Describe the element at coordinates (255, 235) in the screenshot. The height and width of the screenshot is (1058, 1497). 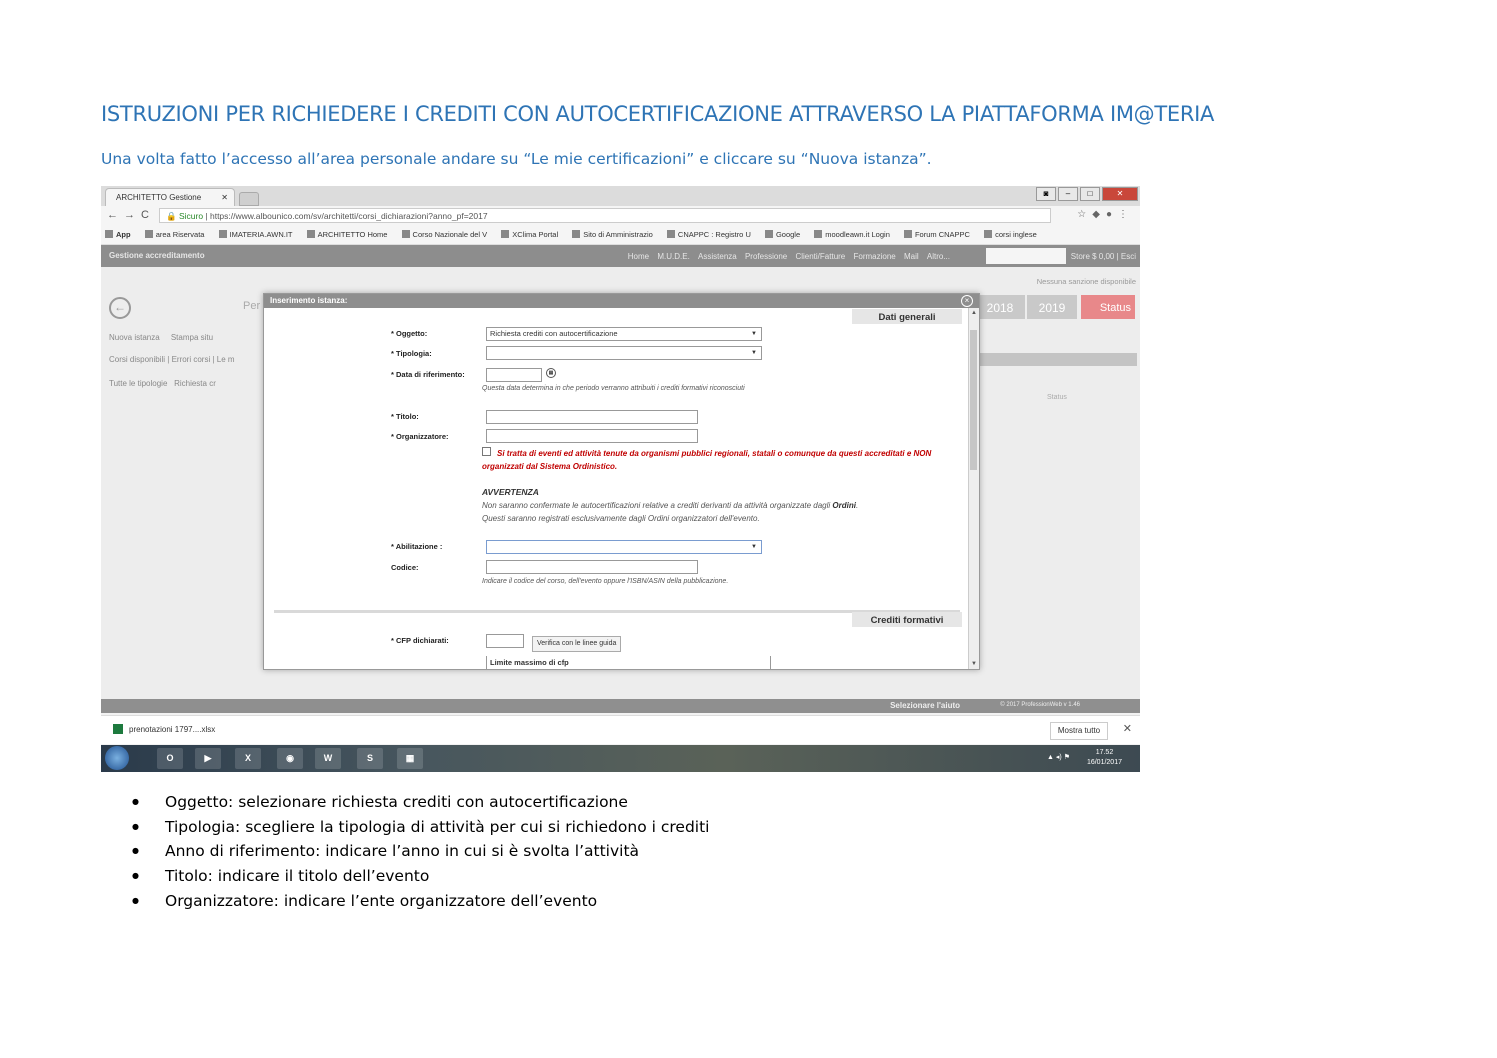
I see `bookmark-item: IMATERIA.AWN.IT` at that location.